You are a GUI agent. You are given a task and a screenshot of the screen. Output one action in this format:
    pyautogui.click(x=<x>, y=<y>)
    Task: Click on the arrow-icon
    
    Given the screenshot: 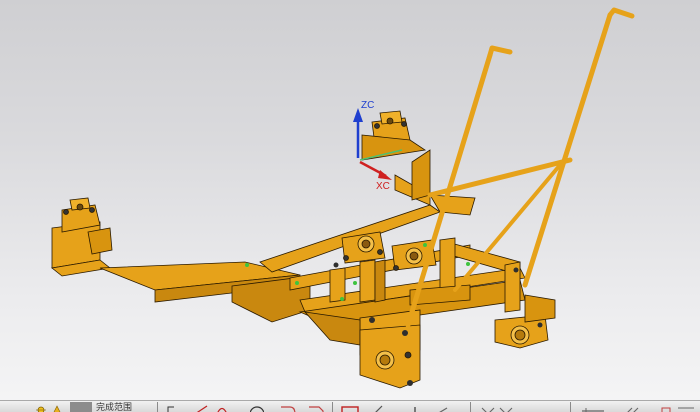 What is the action you would take?
    pyautogui.click(x=171, y=407)
    